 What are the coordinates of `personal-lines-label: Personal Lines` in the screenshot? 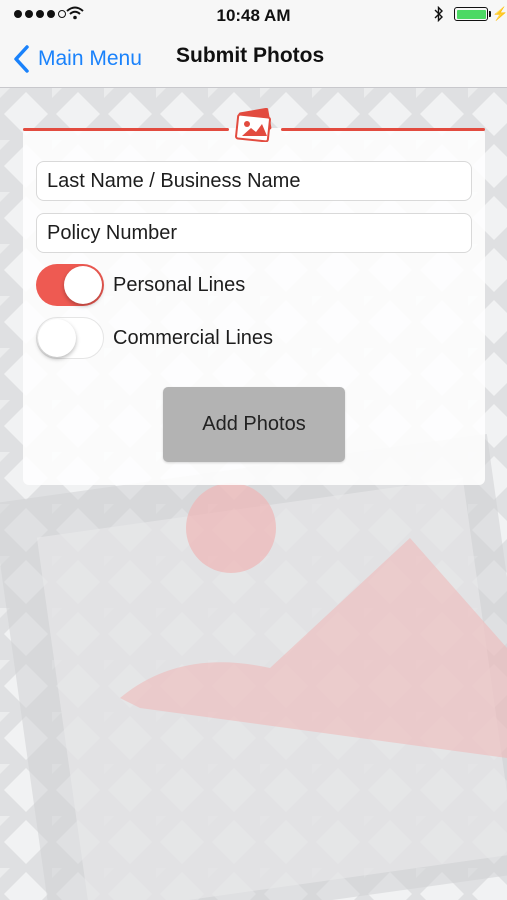 It's located at (179, 284).